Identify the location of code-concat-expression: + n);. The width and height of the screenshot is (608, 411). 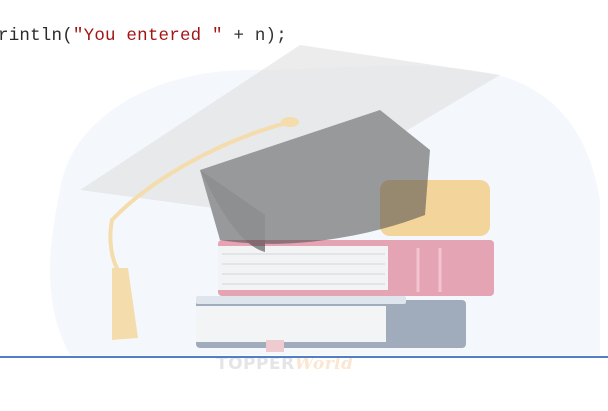
(254, 36).